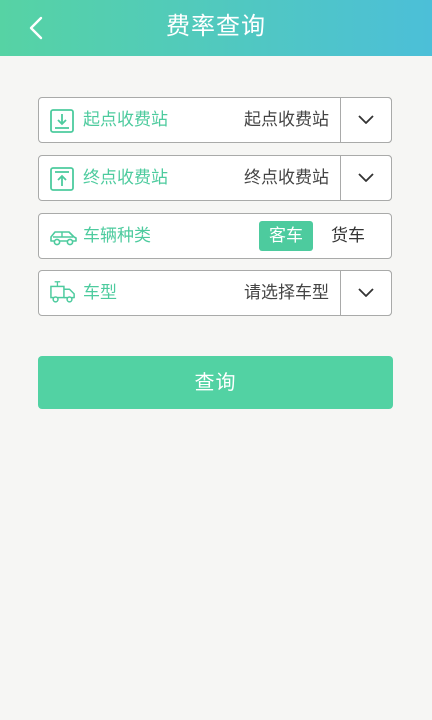 This screenshot has width=432, height=720. I want to click on start-station-label: 起点收费站, so click(125, 120).